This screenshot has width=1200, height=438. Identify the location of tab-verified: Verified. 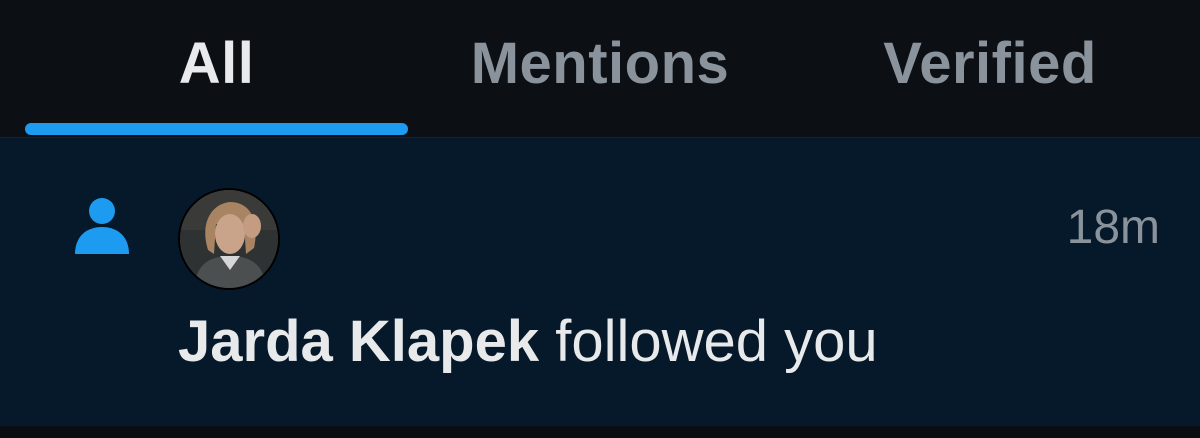
(990, 63).